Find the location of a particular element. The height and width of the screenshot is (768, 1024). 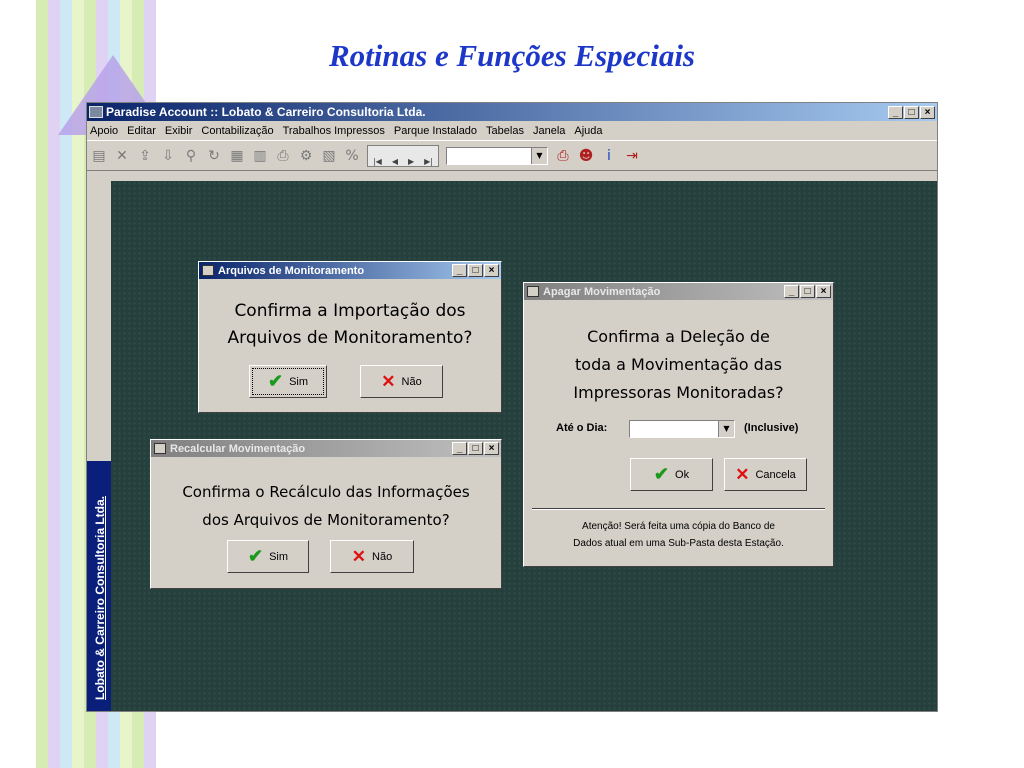

date-label: Até o Dia: is located at coordinates (582, 428).